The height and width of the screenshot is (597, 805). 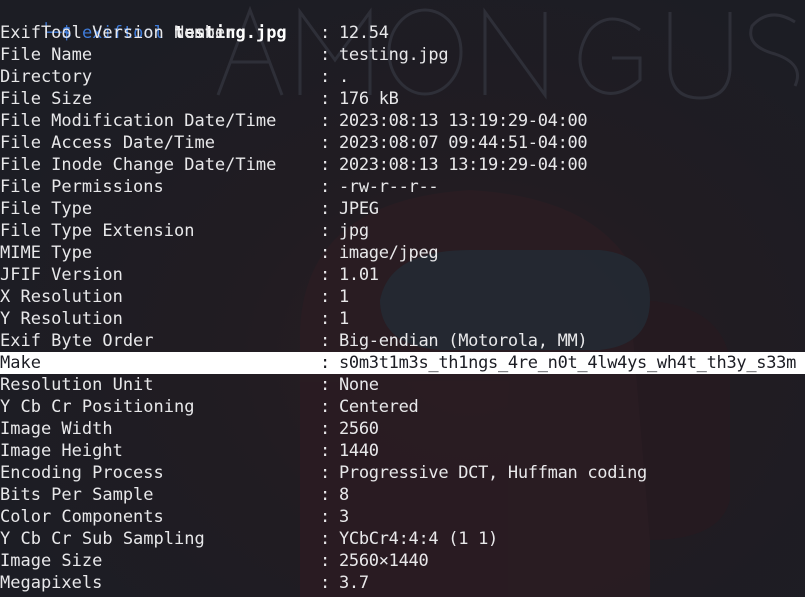 I want to click on exif-key: ExifTool Version Number, so click(x=118, y=33).